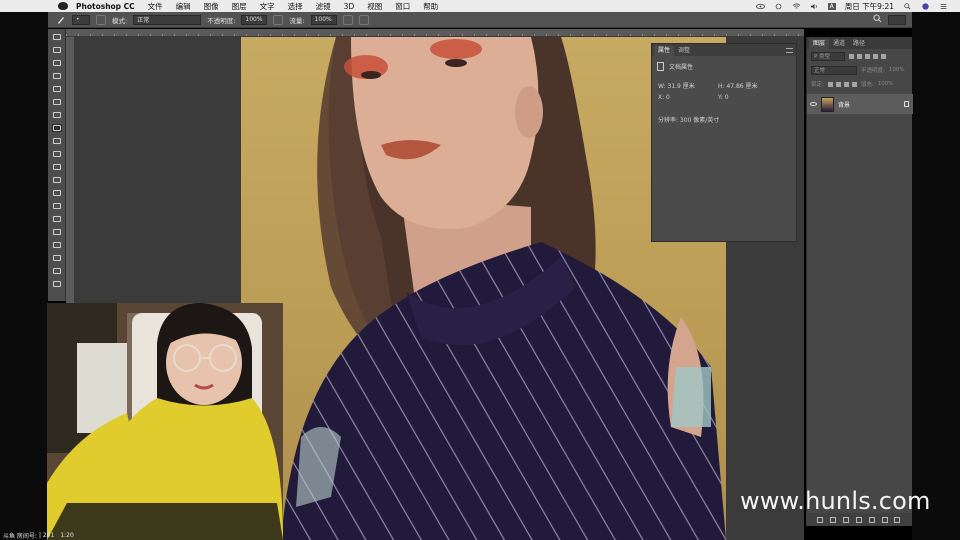  I want to click on eraser-tool-icon, so click(57, 167).